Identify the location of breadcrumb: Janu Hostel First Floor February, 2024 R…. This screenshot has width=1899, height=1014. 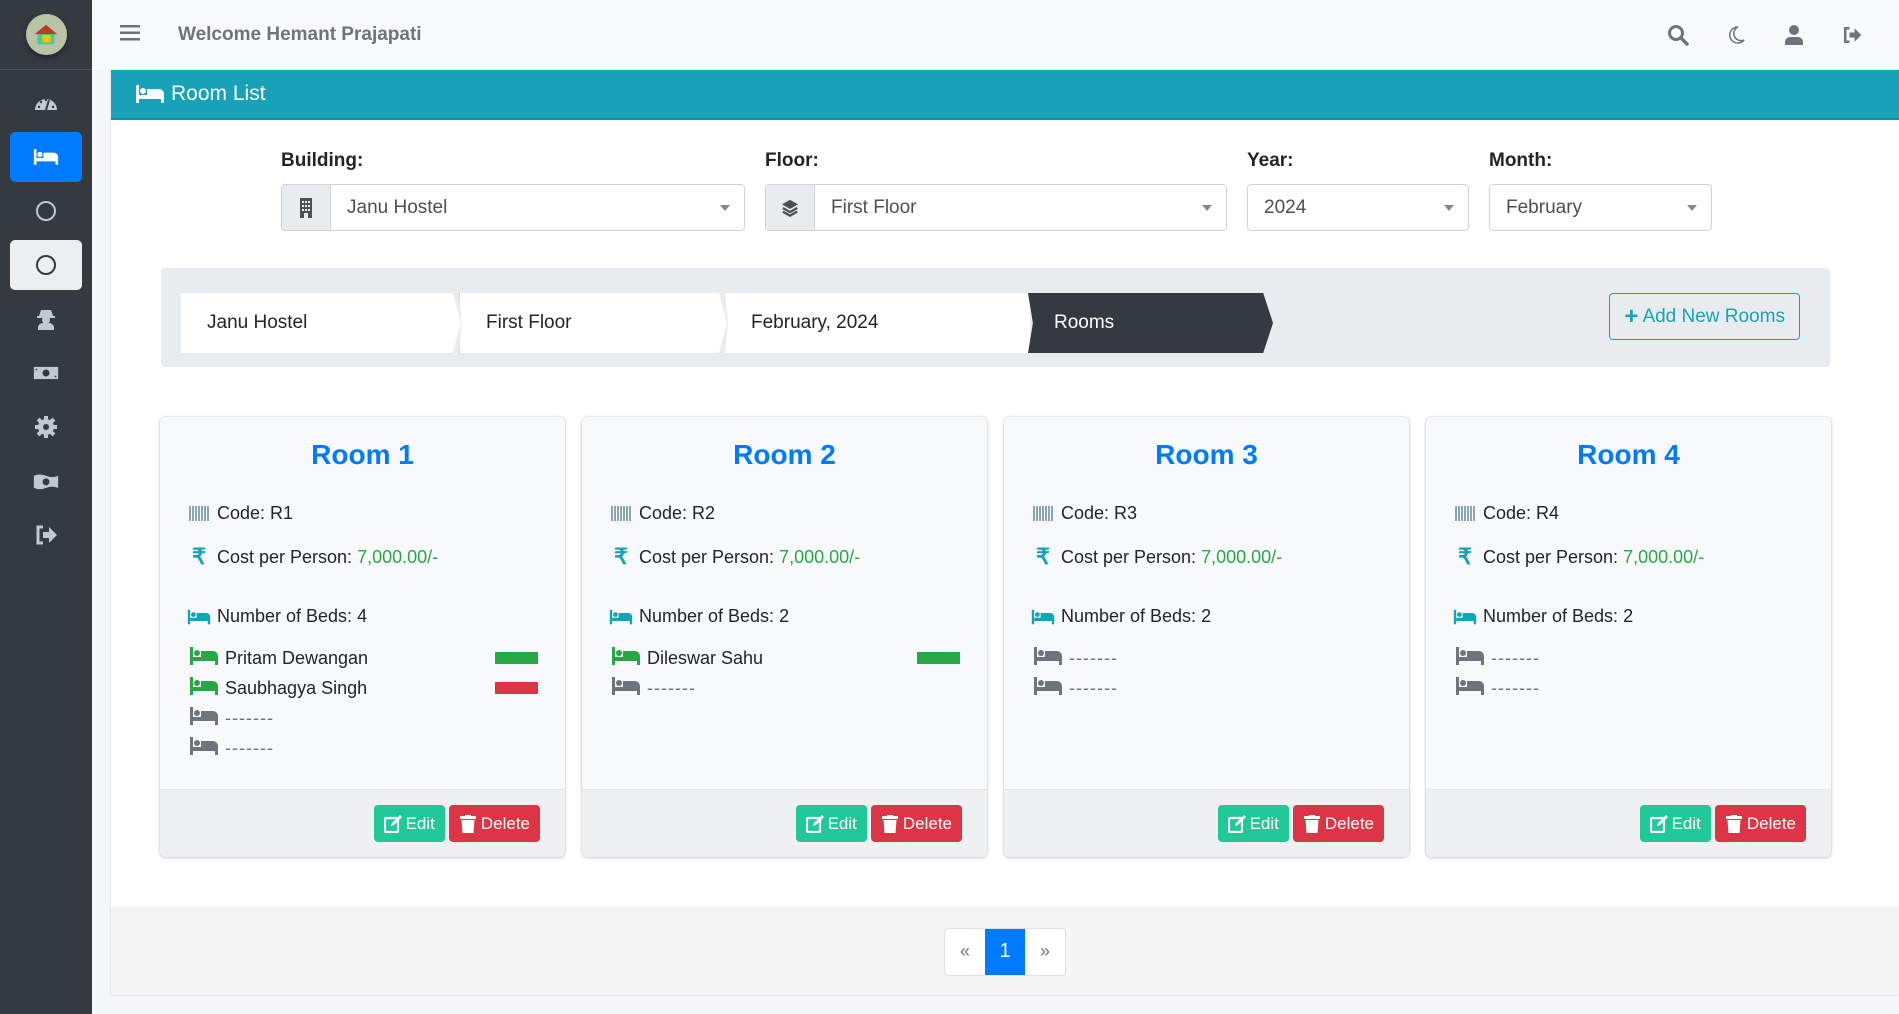
(727, 323).